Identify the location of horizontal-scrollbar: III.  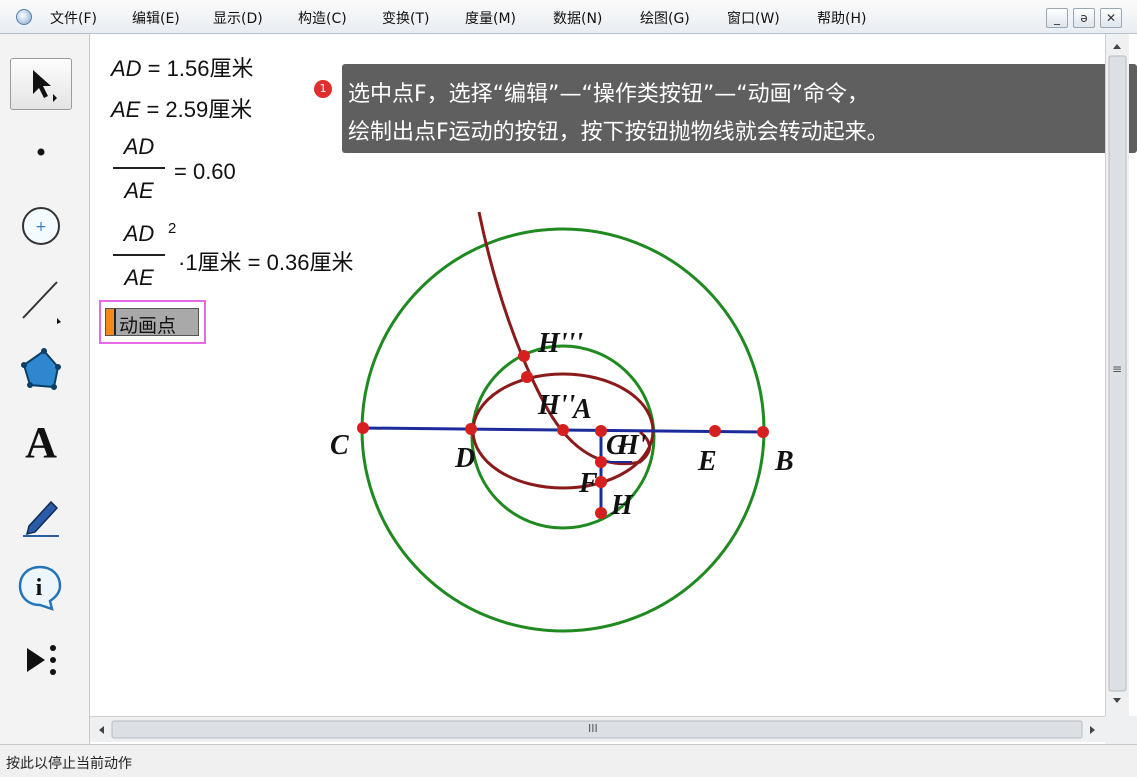
(597, 729).